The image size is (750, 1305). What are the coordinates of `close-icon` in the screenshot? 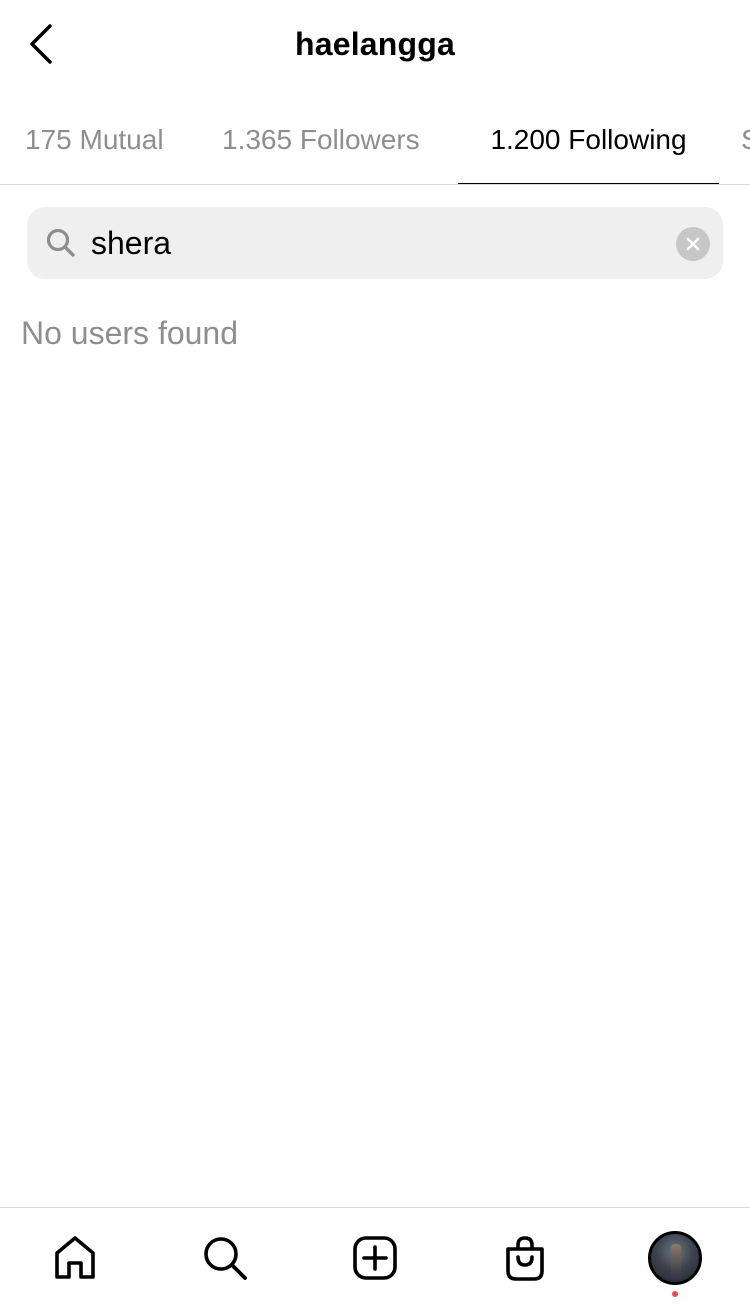 It's located at (693, 244).